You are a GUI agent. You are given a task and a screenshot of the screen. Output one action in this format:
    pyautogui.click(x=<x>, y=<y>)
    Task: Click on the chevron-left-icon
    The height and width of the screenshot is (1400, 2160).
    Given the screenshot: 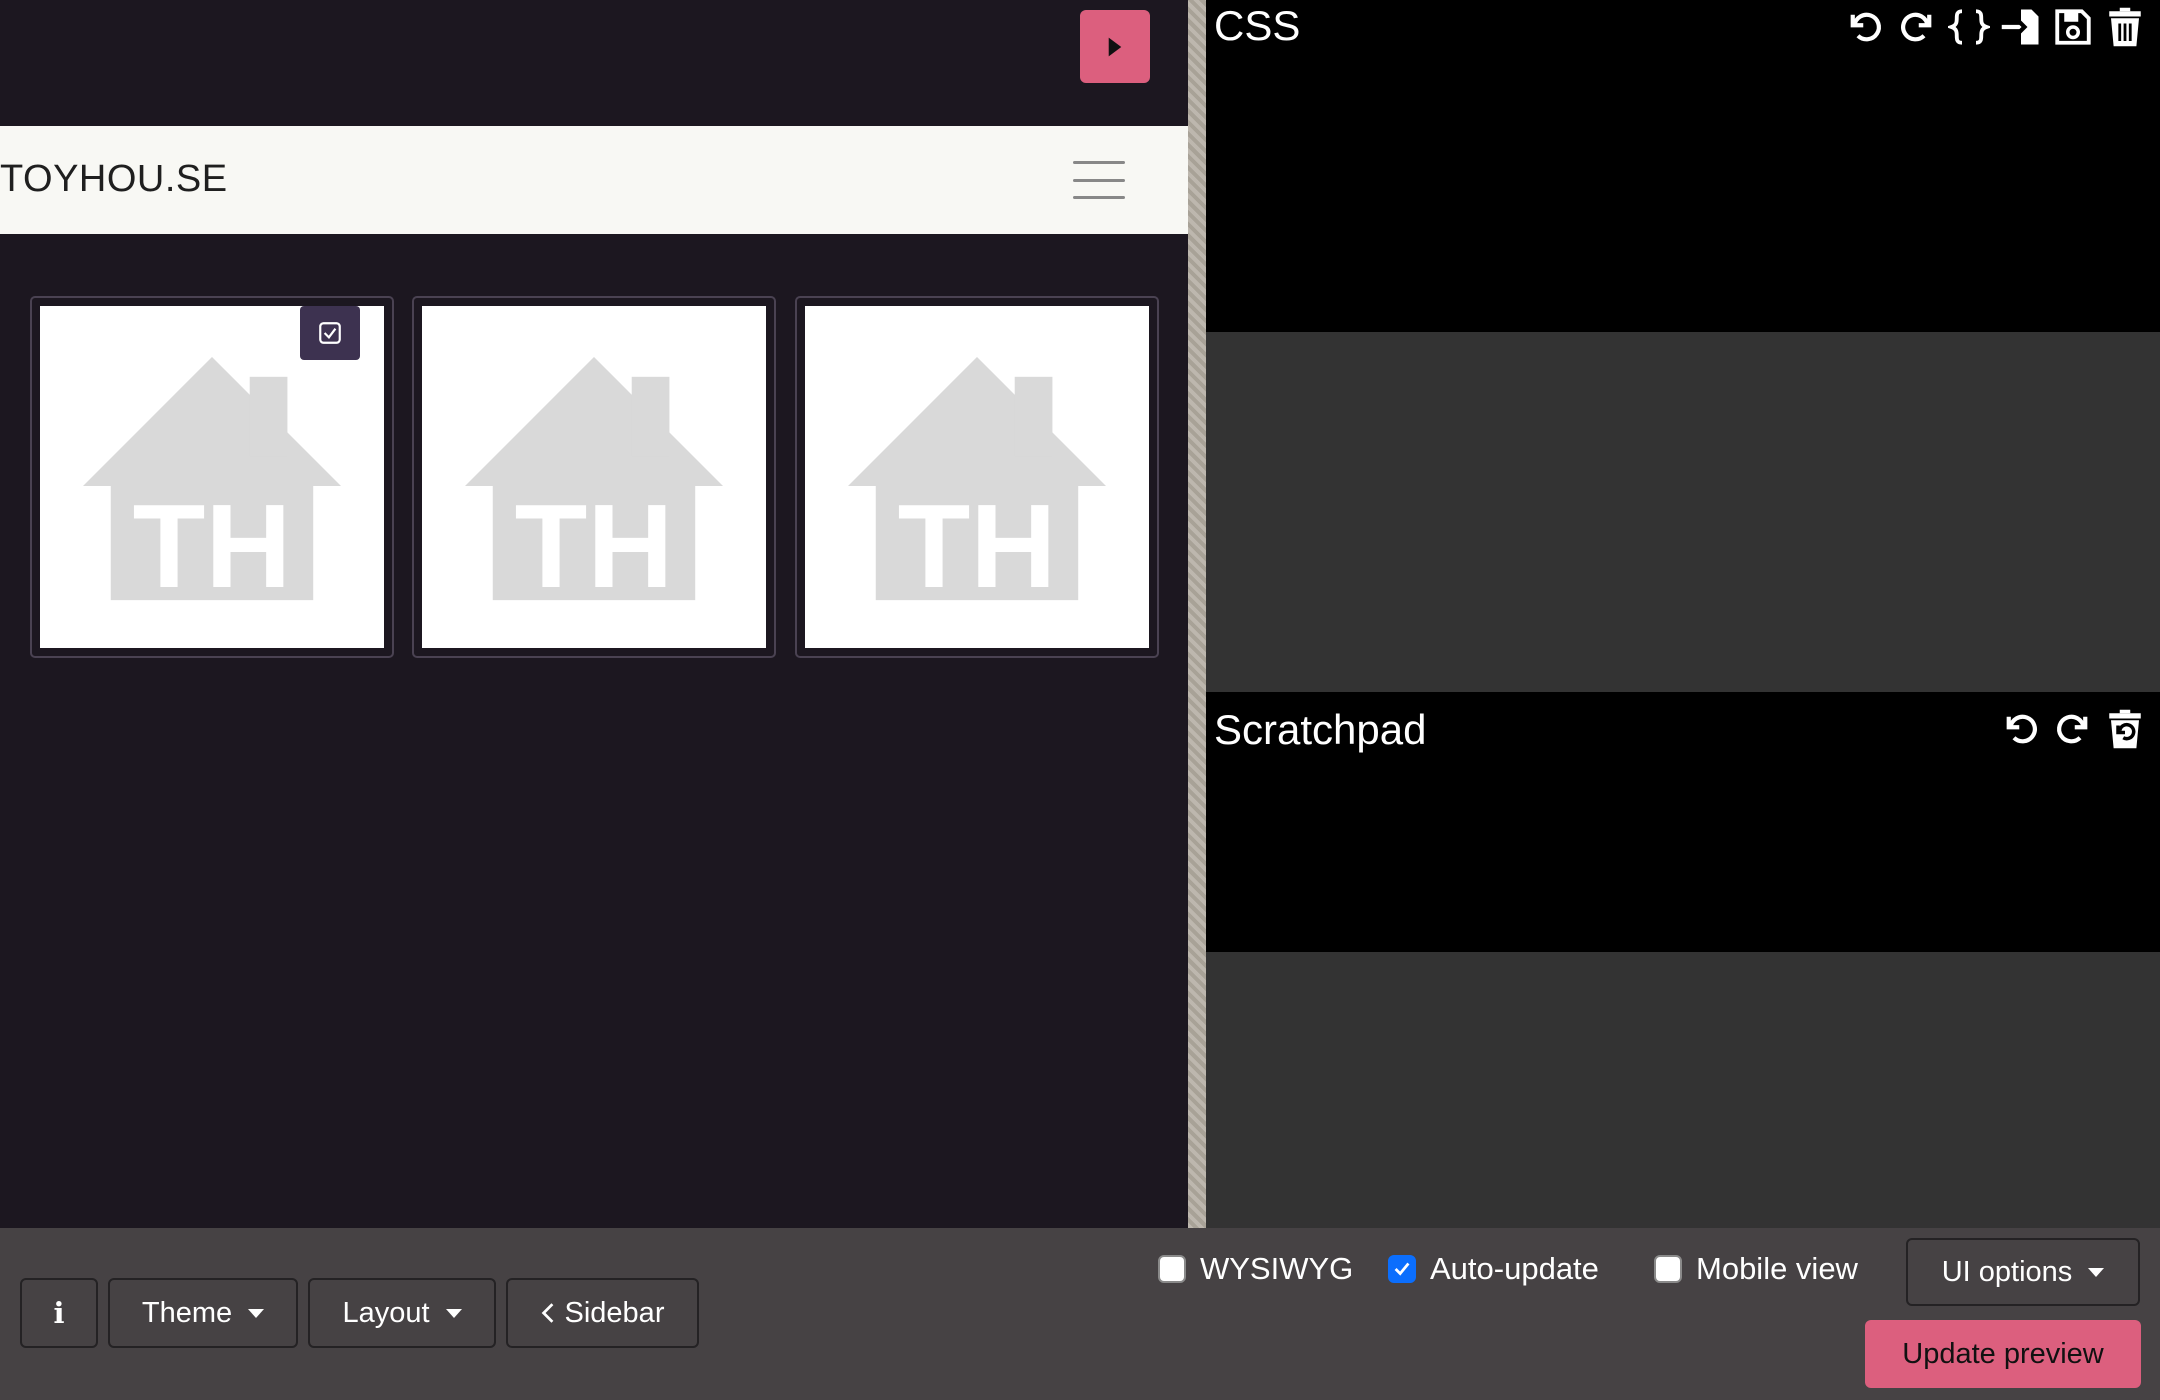 What is the action you would take?
    pyautogui.click(x=547, y=1313)
    